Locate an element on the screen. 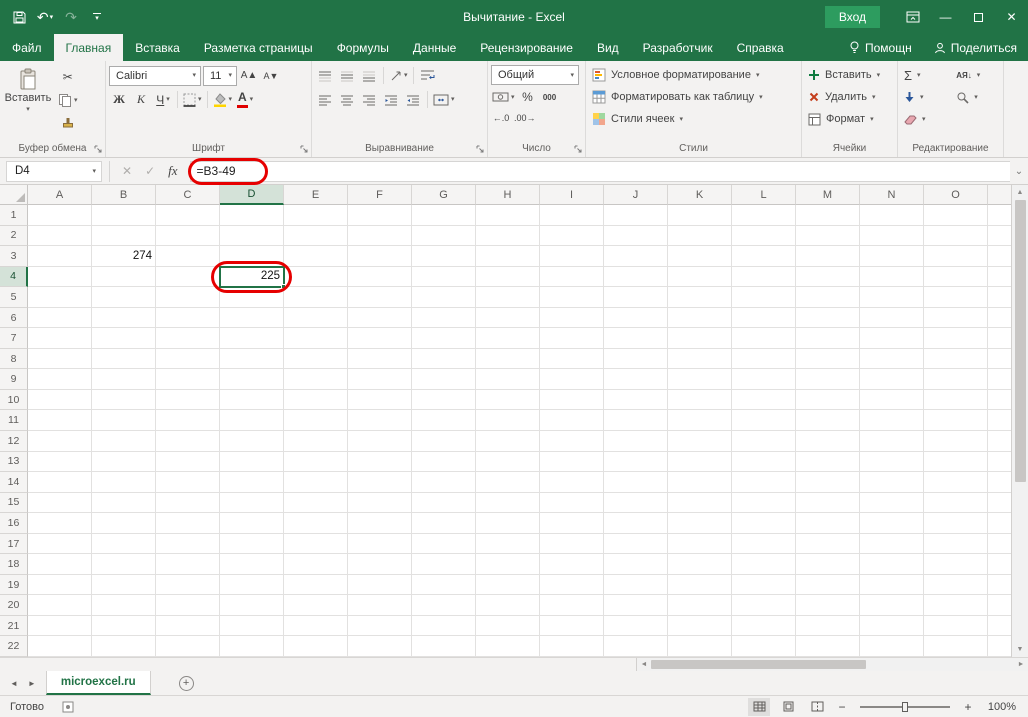  cell-F11 is located at coordinates (380, 421).